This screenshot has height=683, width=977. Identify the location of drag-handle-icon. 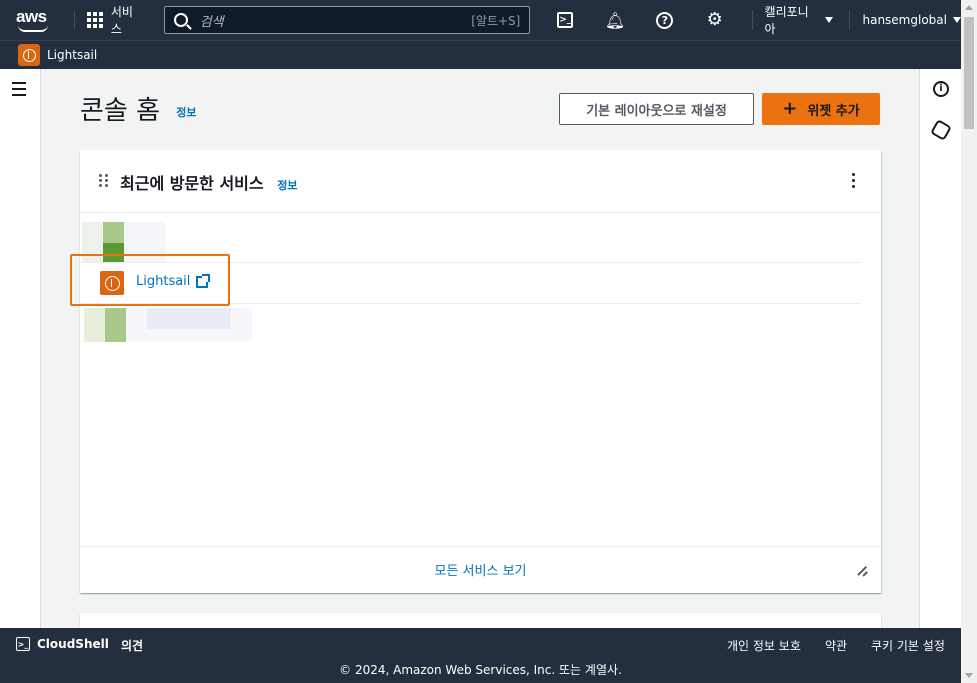
(103, 180).